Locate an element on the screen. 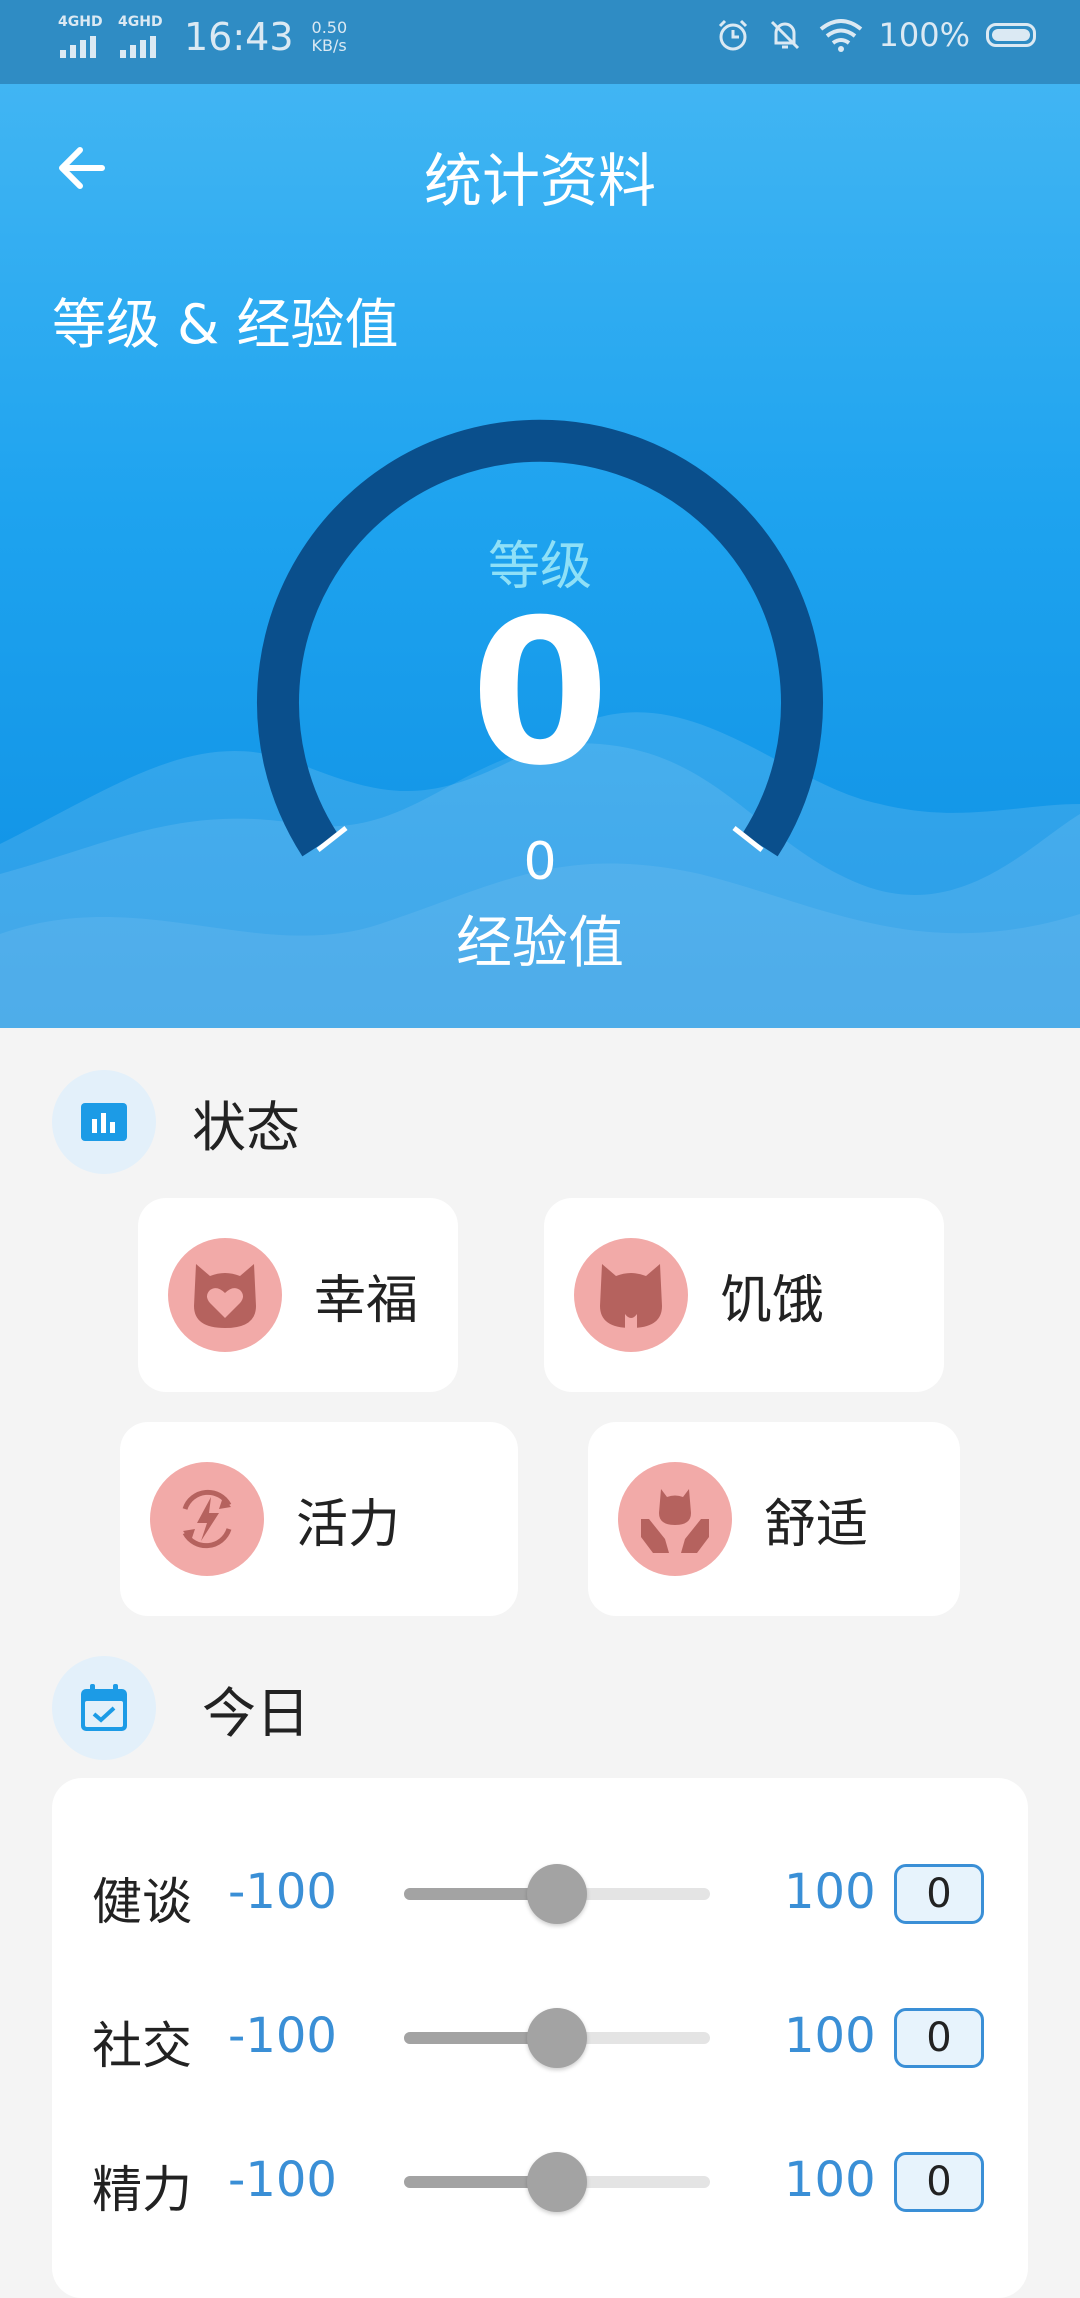 The width and height of the screenshot is (1080, 2298). status-bar: 4GHD 4GHD 16:43 0.50 KB/s 100% is located at coordinates (540, 42).